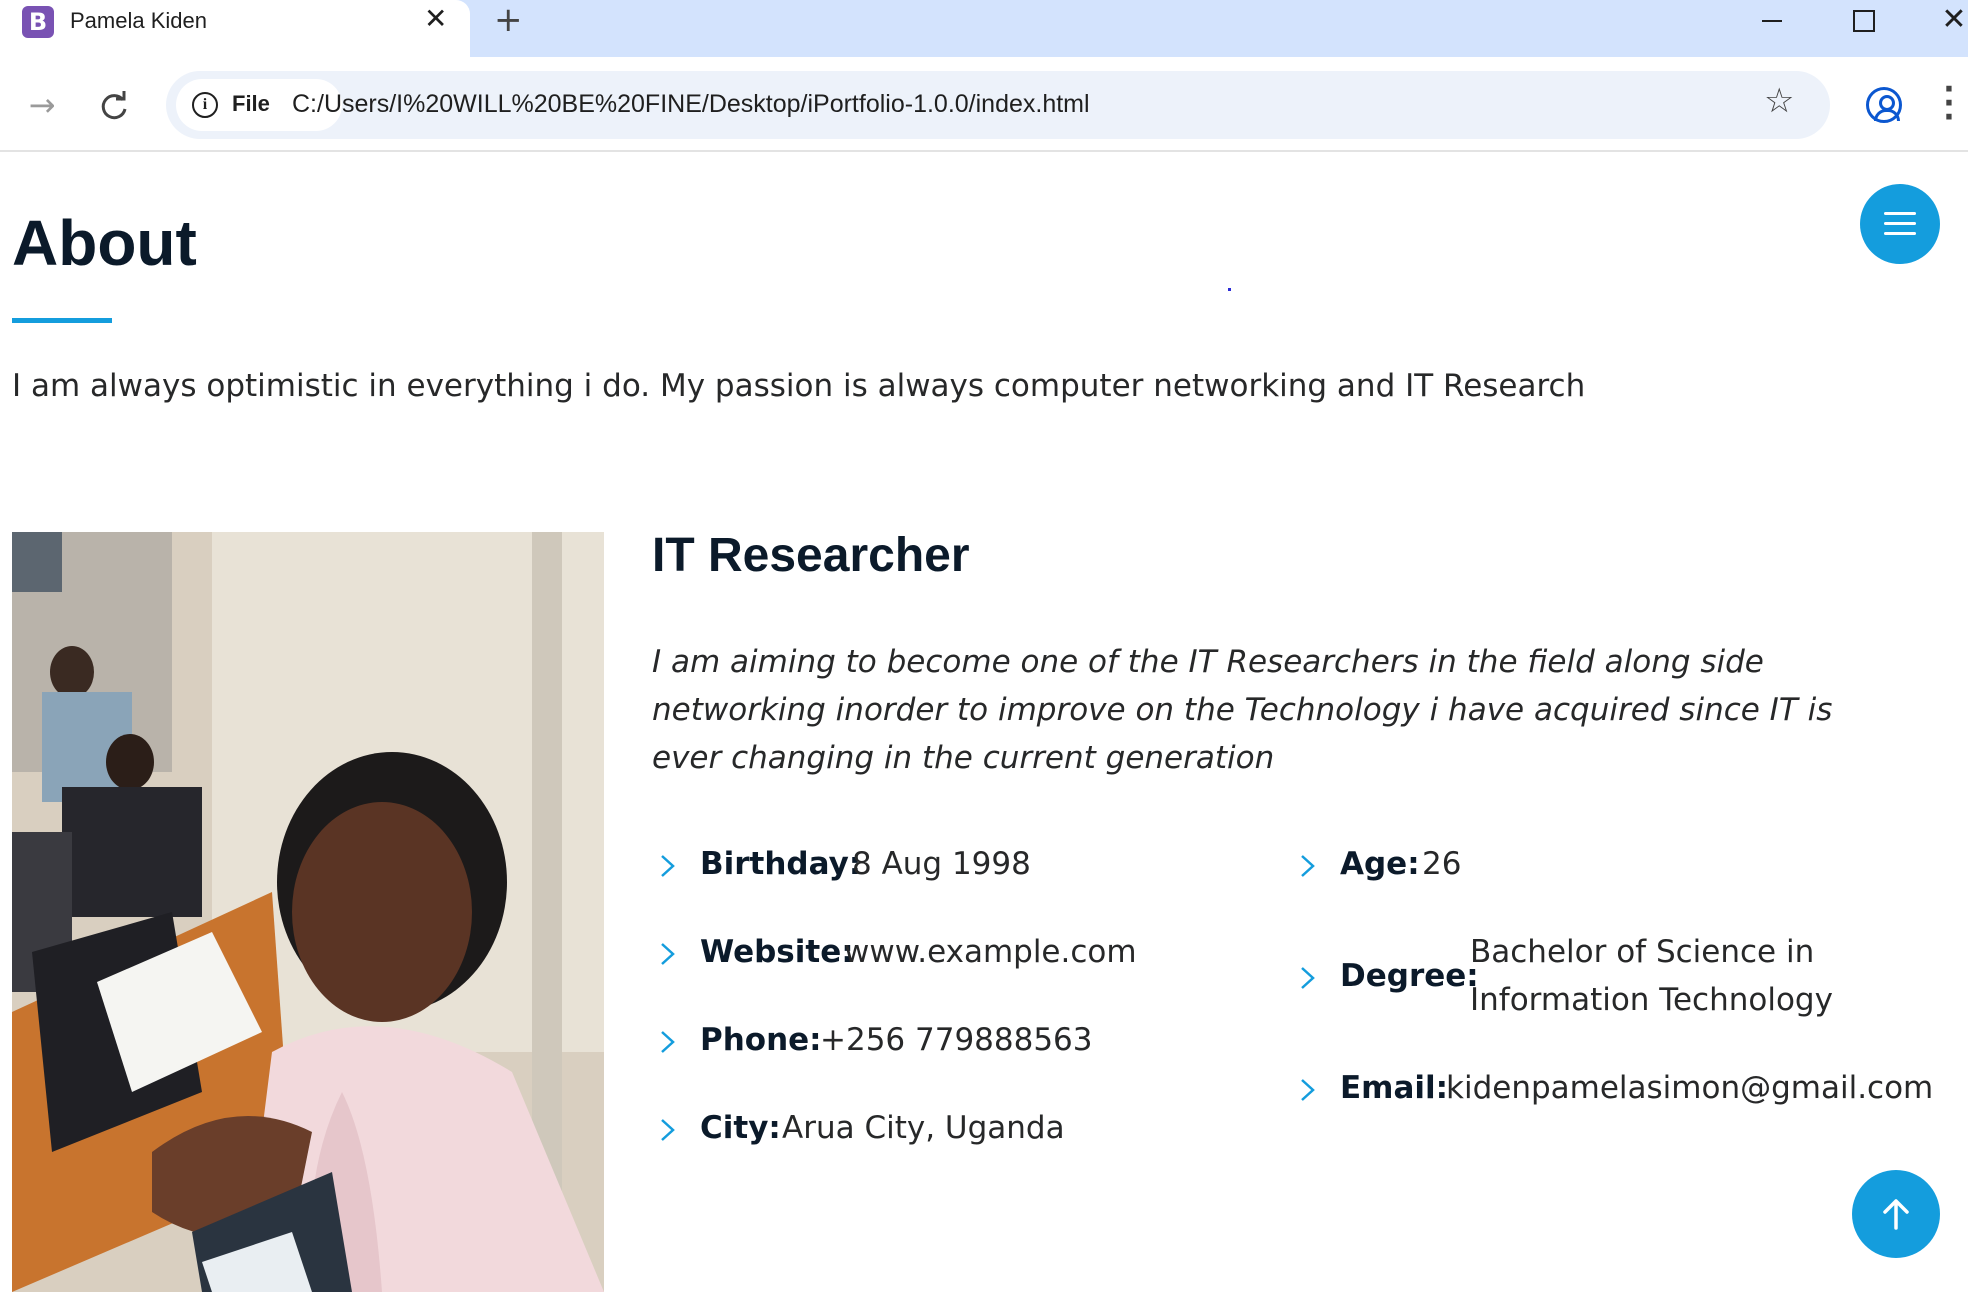 The height and width of the screenshot is (1292, 1968). I want to click on browser-tab: B Pamela Kiden ✕, so click(235, 28).